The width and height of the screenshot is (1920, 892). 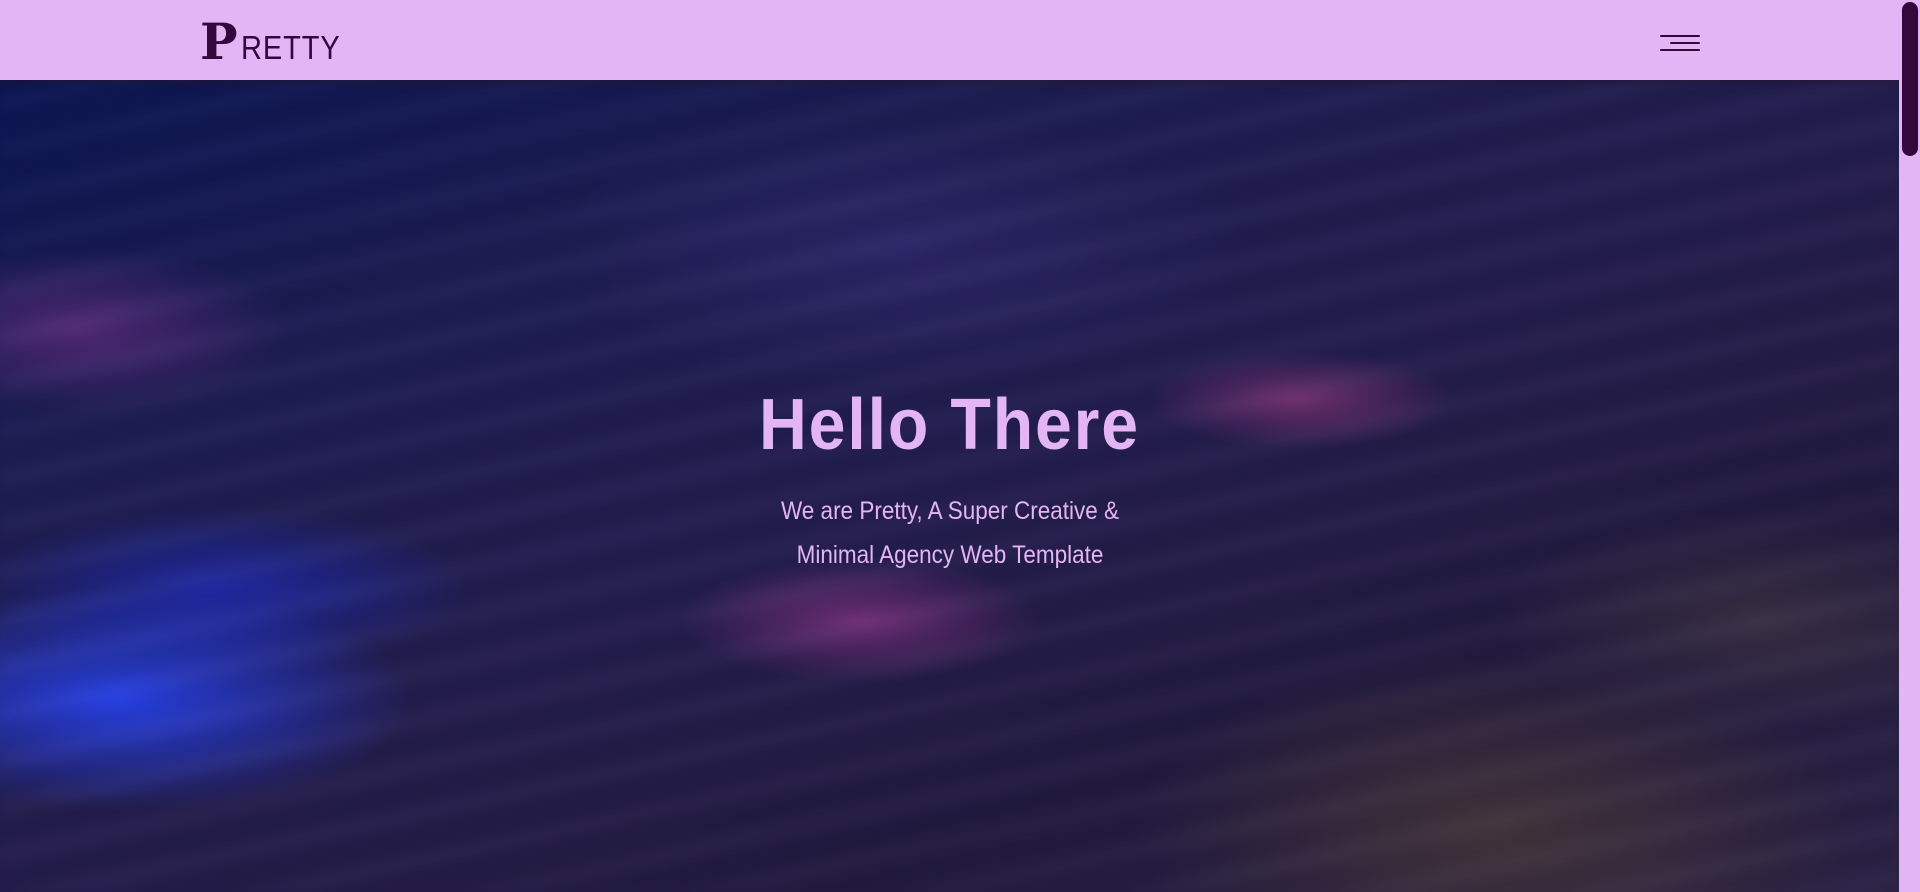 I want to click on site-logo: P RETTY, so click(x=277, y=42).